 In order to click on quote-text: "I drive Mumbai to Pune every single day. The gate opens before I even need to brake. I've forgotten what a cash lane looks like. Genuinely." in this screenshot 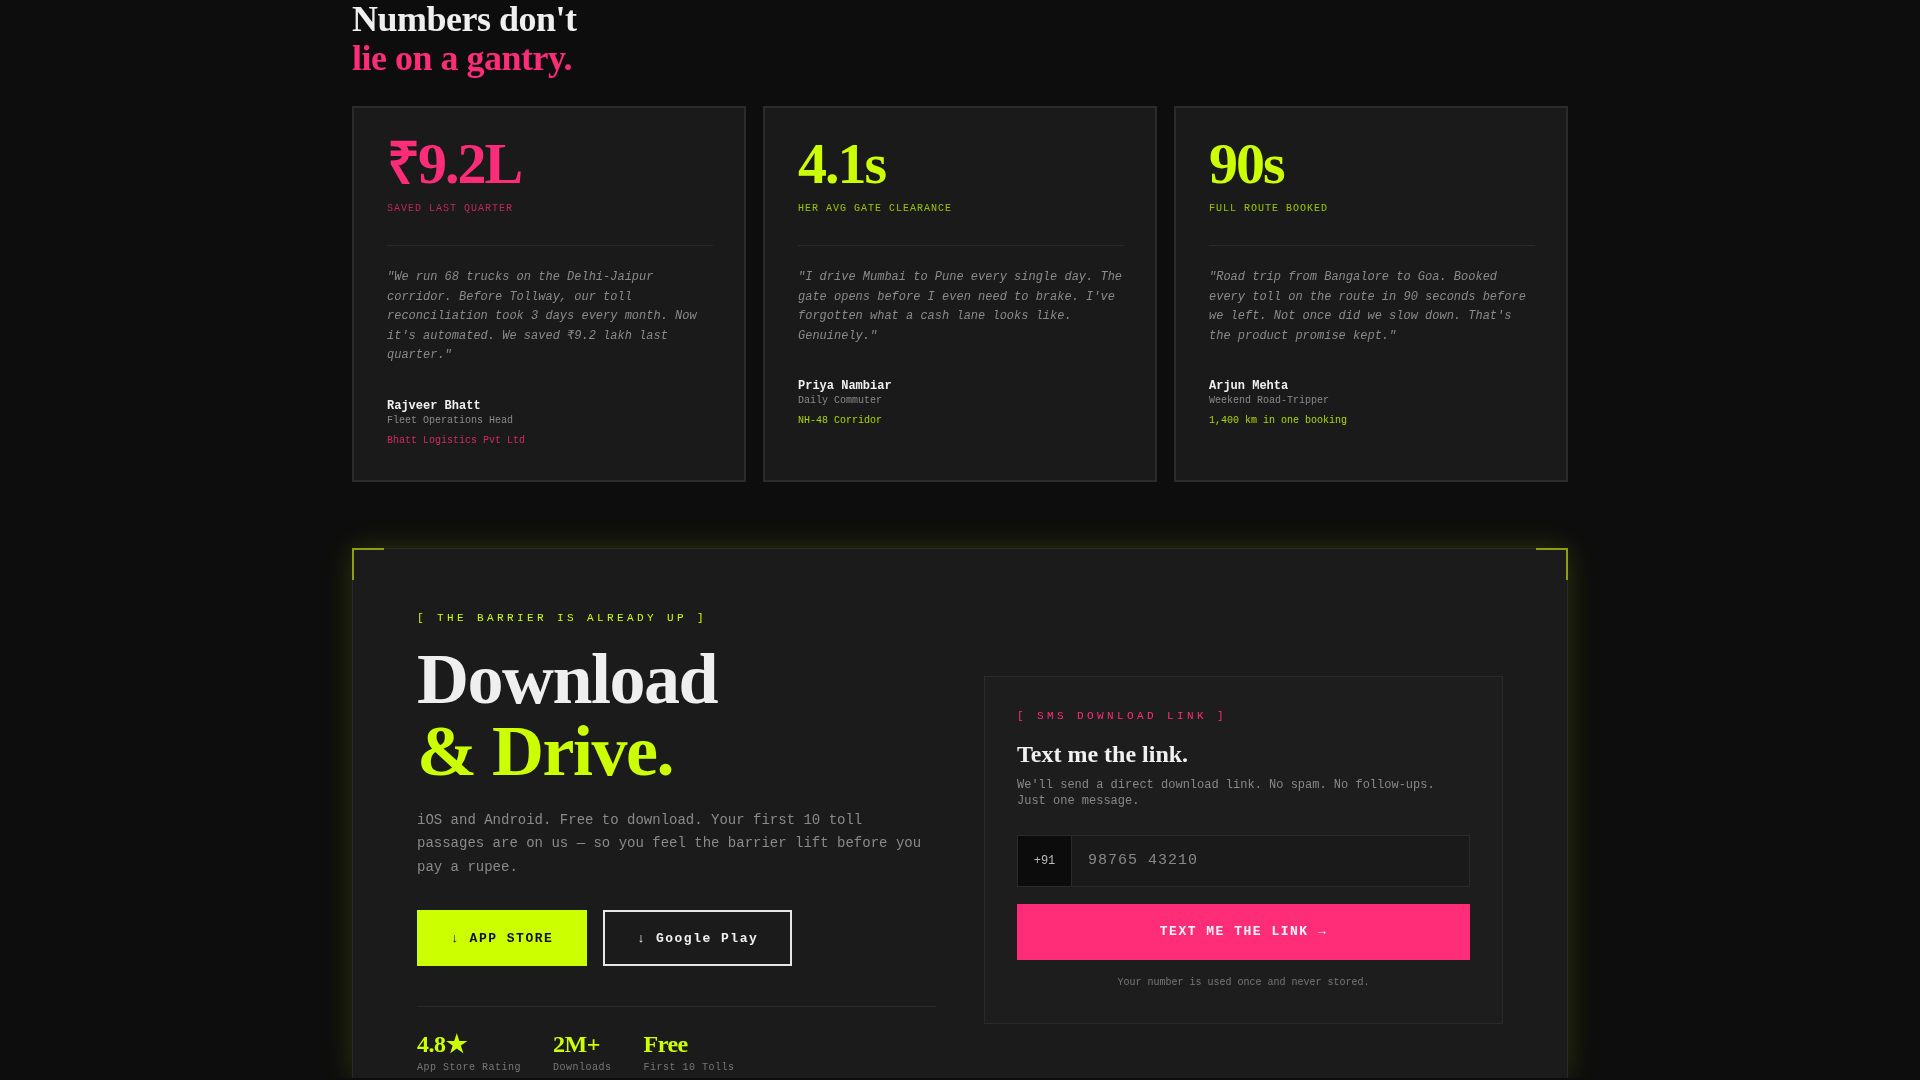, I will do `click(961, 307)`.